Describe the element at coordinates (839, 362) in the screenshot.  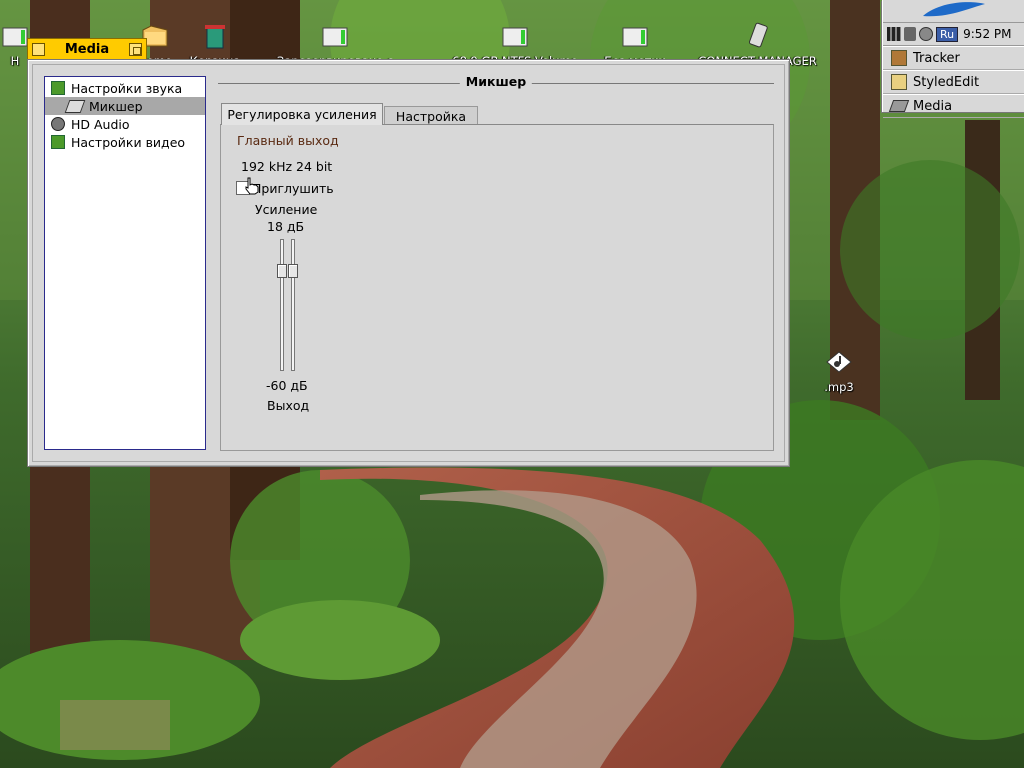
I see `audio-file-icon` at that location.